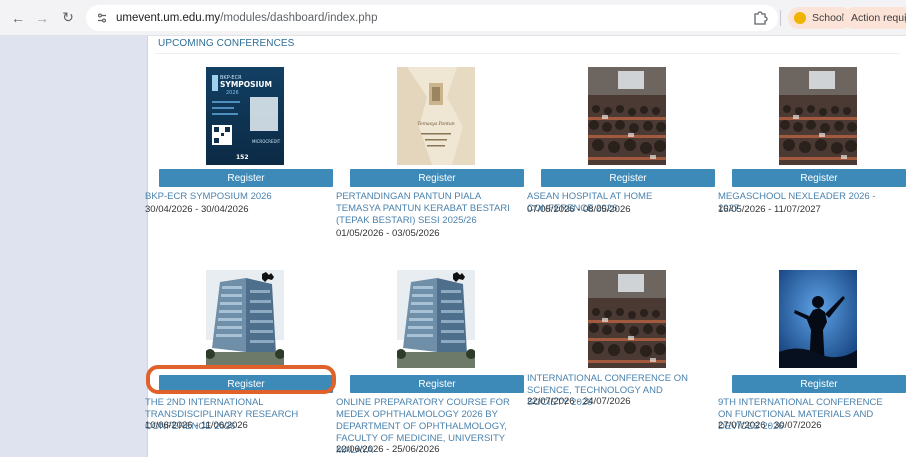  I want to click on conference-poster-image: BKP-ECR SYMPOSIUM 2026 MICROCREDIT 152, so click(245, 116).